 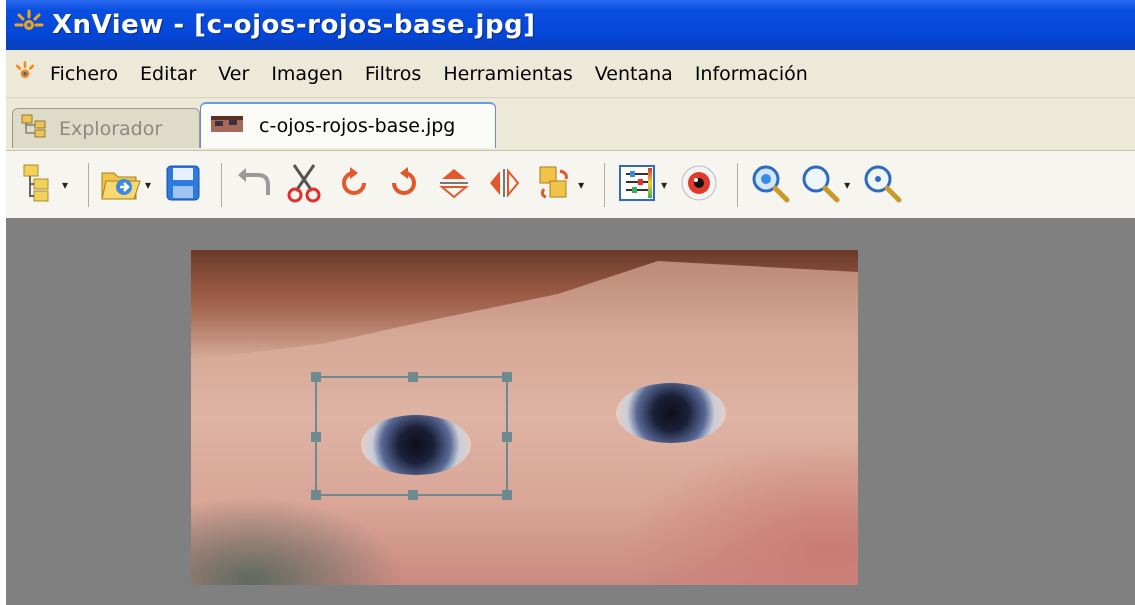 I want to click on flip-horizontal-icon, so click(x=504, y=185).